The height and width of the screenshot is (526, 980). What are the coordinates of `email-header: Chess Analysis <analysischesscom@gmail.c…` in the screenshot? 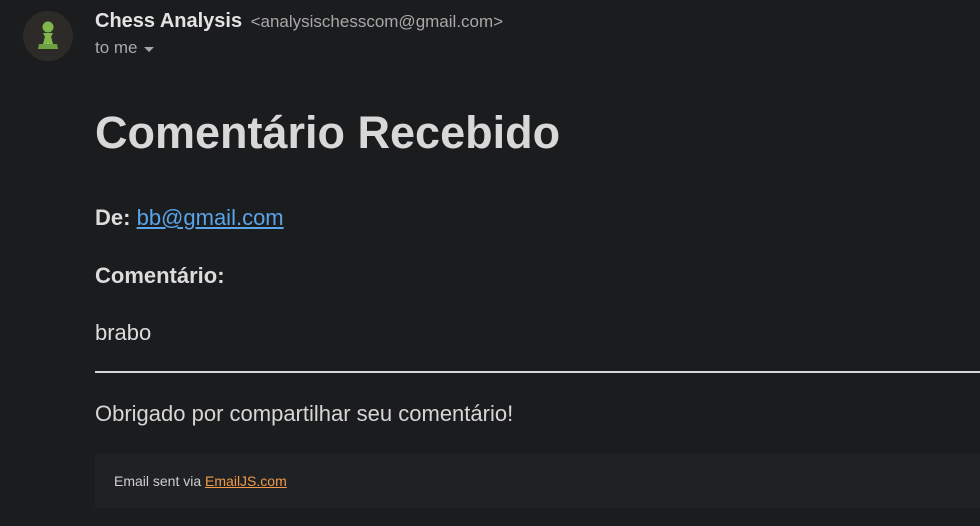 It's located at (490, 35).